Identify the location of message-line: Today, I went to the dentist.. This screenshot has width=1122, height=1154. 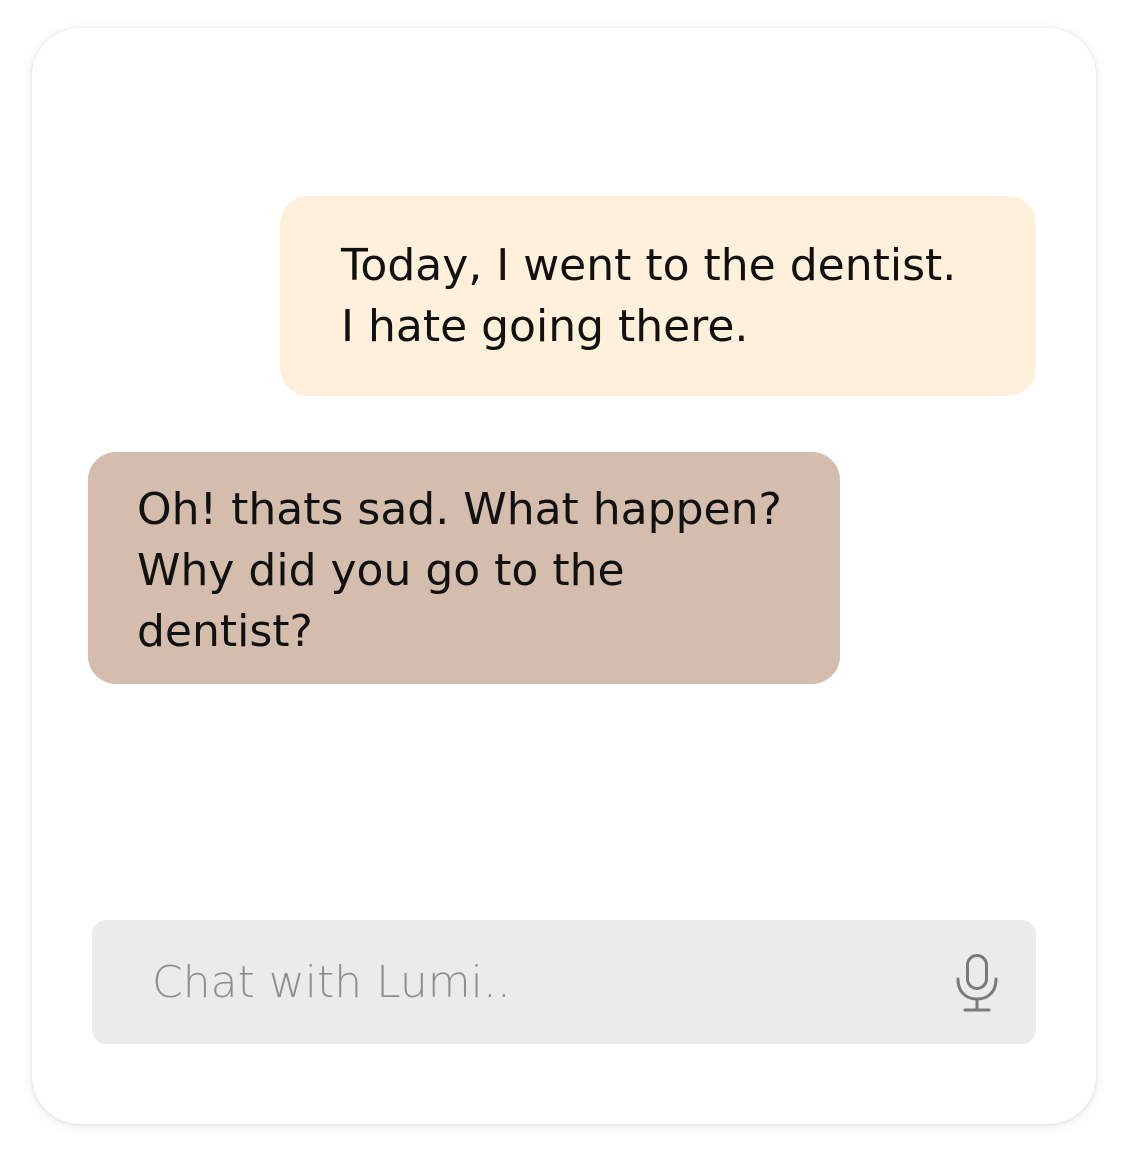
(649, 265).